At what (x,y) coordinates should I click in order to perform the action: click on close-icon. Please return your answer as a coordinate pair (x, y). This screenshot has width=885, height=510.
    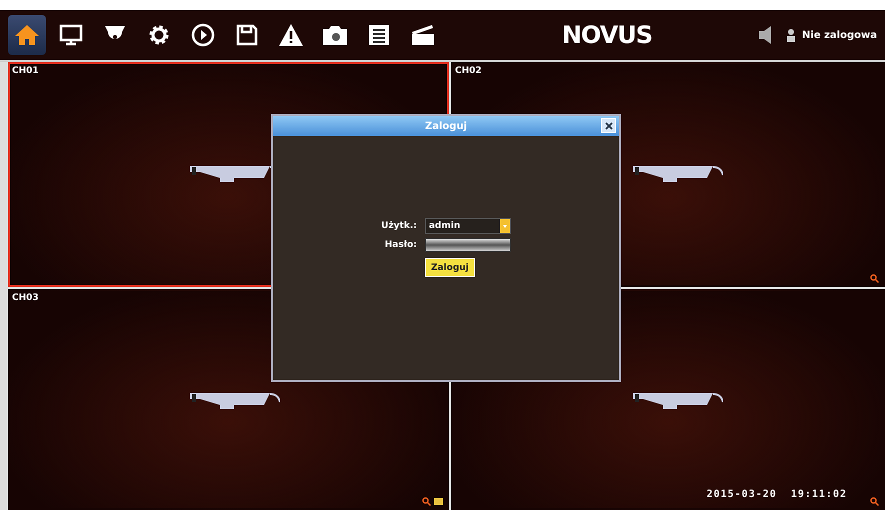
    Looking at the image, I should click on (608, 126).